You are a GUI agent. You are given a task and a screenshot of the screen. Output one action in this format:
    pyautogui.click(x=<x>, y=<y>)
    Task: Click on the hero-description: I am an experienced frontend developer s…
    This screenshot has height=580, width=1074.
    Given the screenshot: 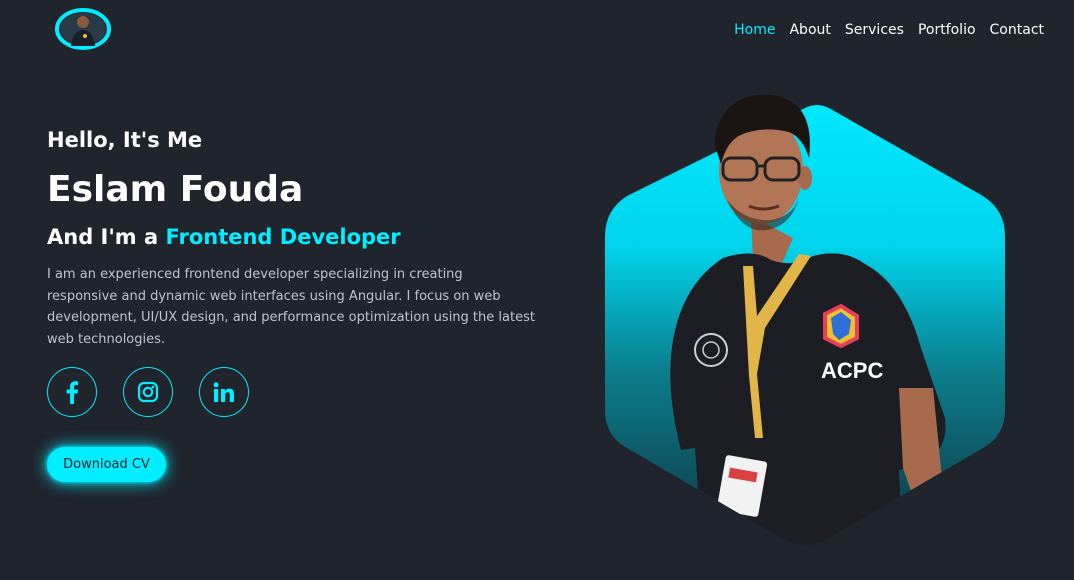 What is the action you would take?
    pyautogui.click(x=291, y=307)
    